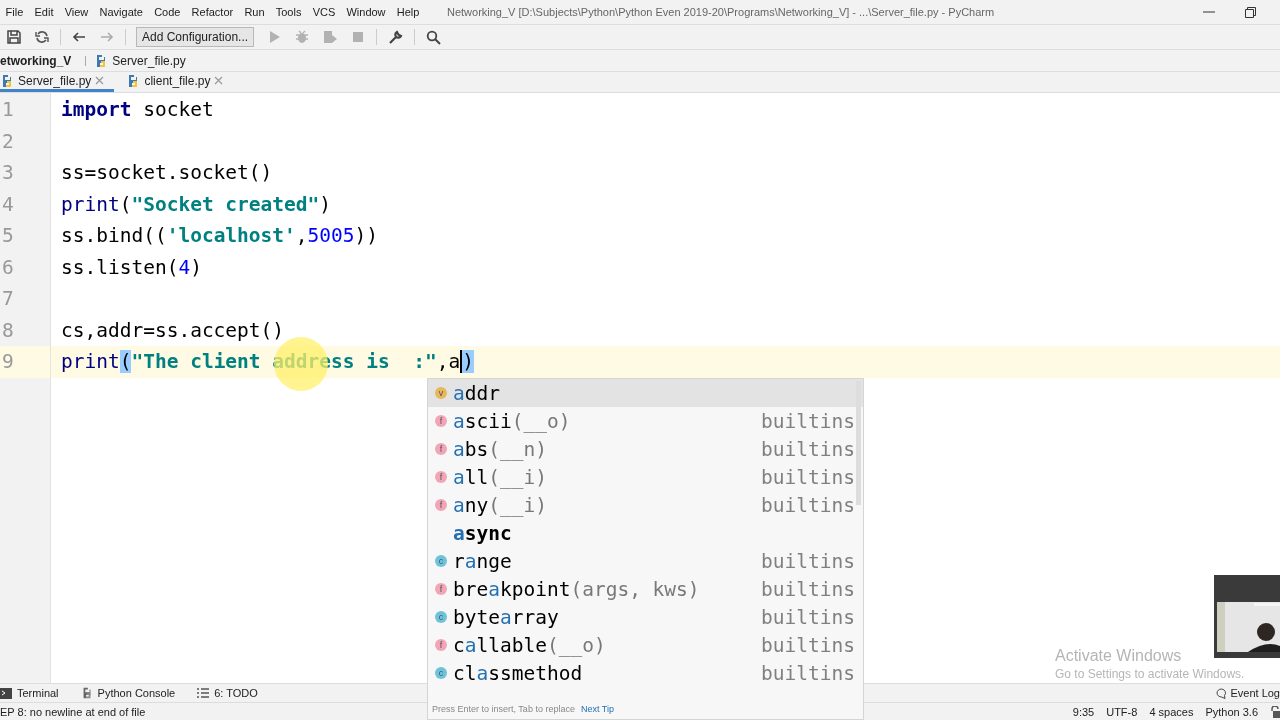 Image resolution: width=1280 pixels, height=720 pixels. Describe the element at coordinates (645, 533) in the screenshot. I see `completion-item: async` at that location.